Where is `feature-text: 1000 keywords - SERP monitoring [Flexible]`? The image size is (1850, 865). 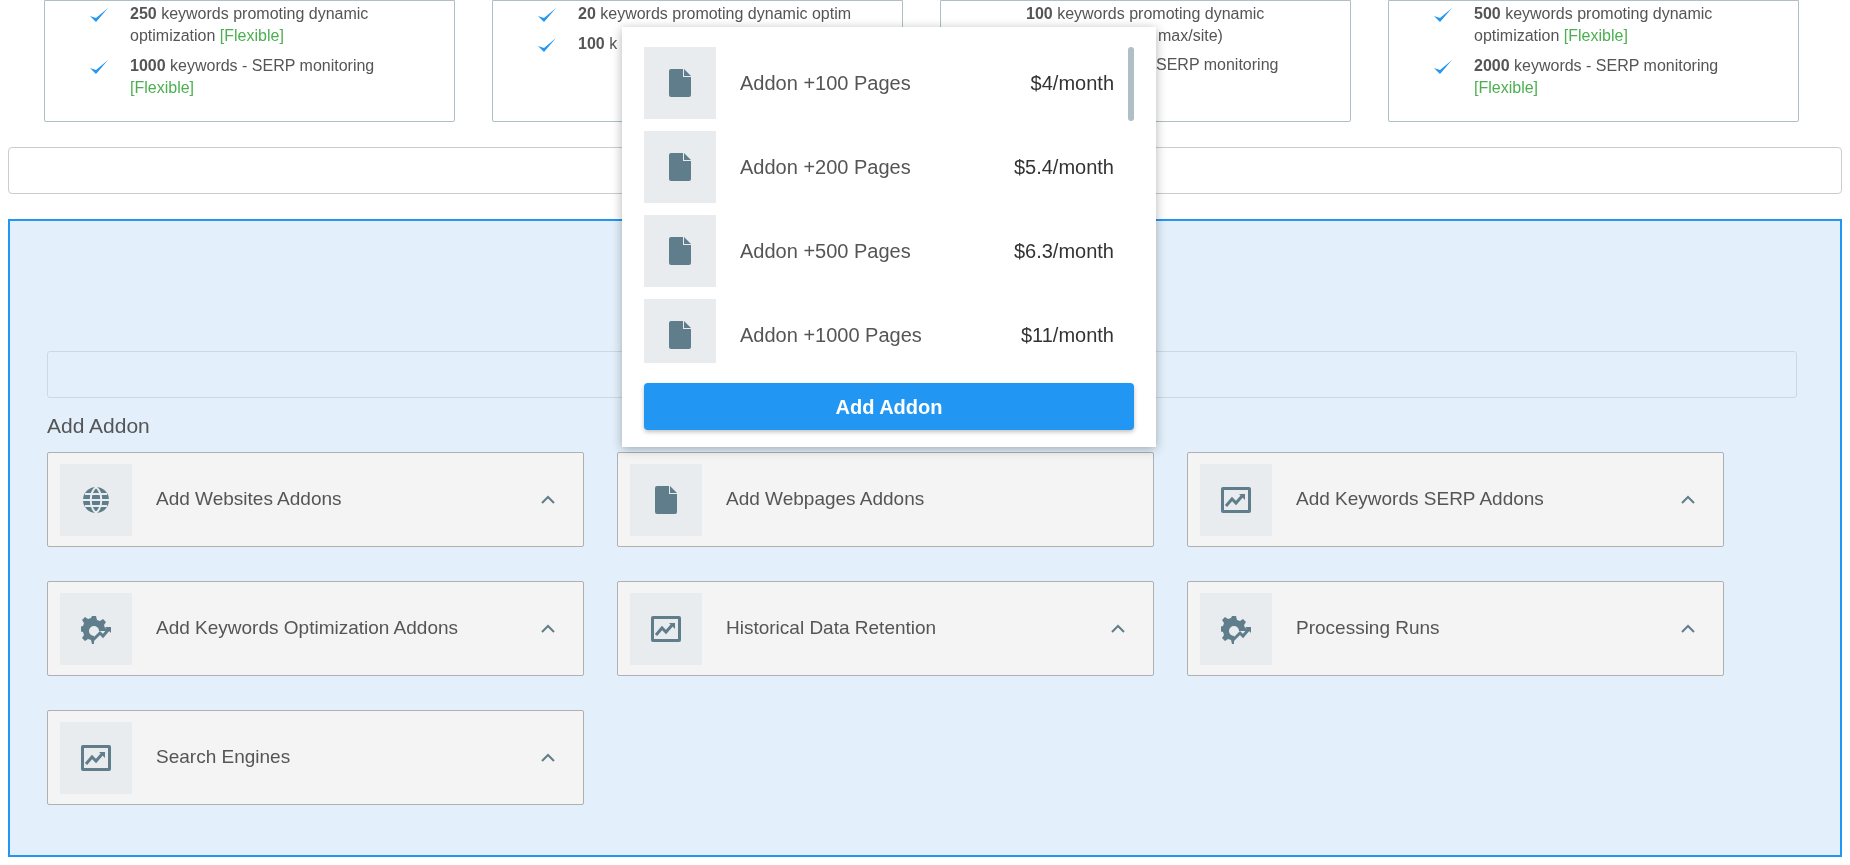
feature-text: 1000 keywords - SERP monitoring [Flexible] is located at coordinates (253, 77).